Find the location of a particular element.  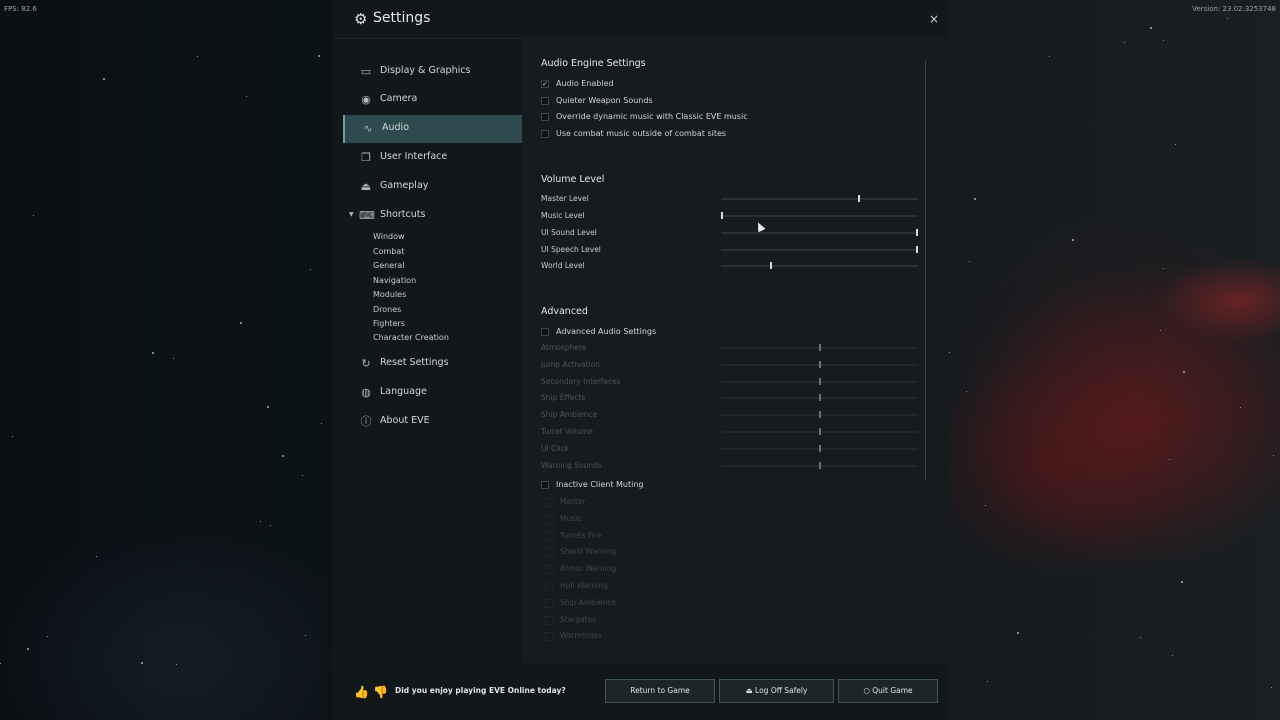

nav-item-camera: ◉ Camera is located at coordinates (433, 100).